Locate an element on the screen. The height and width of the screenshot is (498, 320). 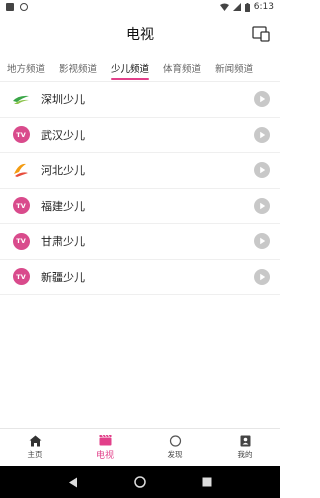
nav-label: 发现 is located at coordinates (175, 454).